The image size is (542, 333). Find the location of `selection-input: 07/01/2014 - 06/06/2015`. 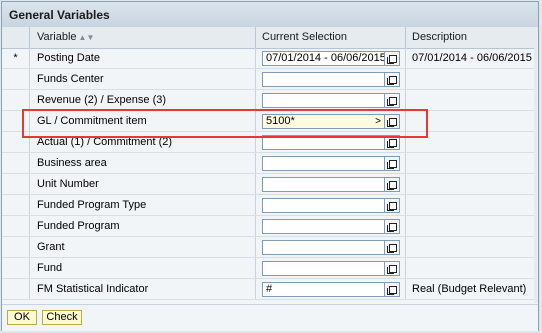

selection-input: 07/01/2014 - 06/06/2015 is located at coordinates (323, 58).